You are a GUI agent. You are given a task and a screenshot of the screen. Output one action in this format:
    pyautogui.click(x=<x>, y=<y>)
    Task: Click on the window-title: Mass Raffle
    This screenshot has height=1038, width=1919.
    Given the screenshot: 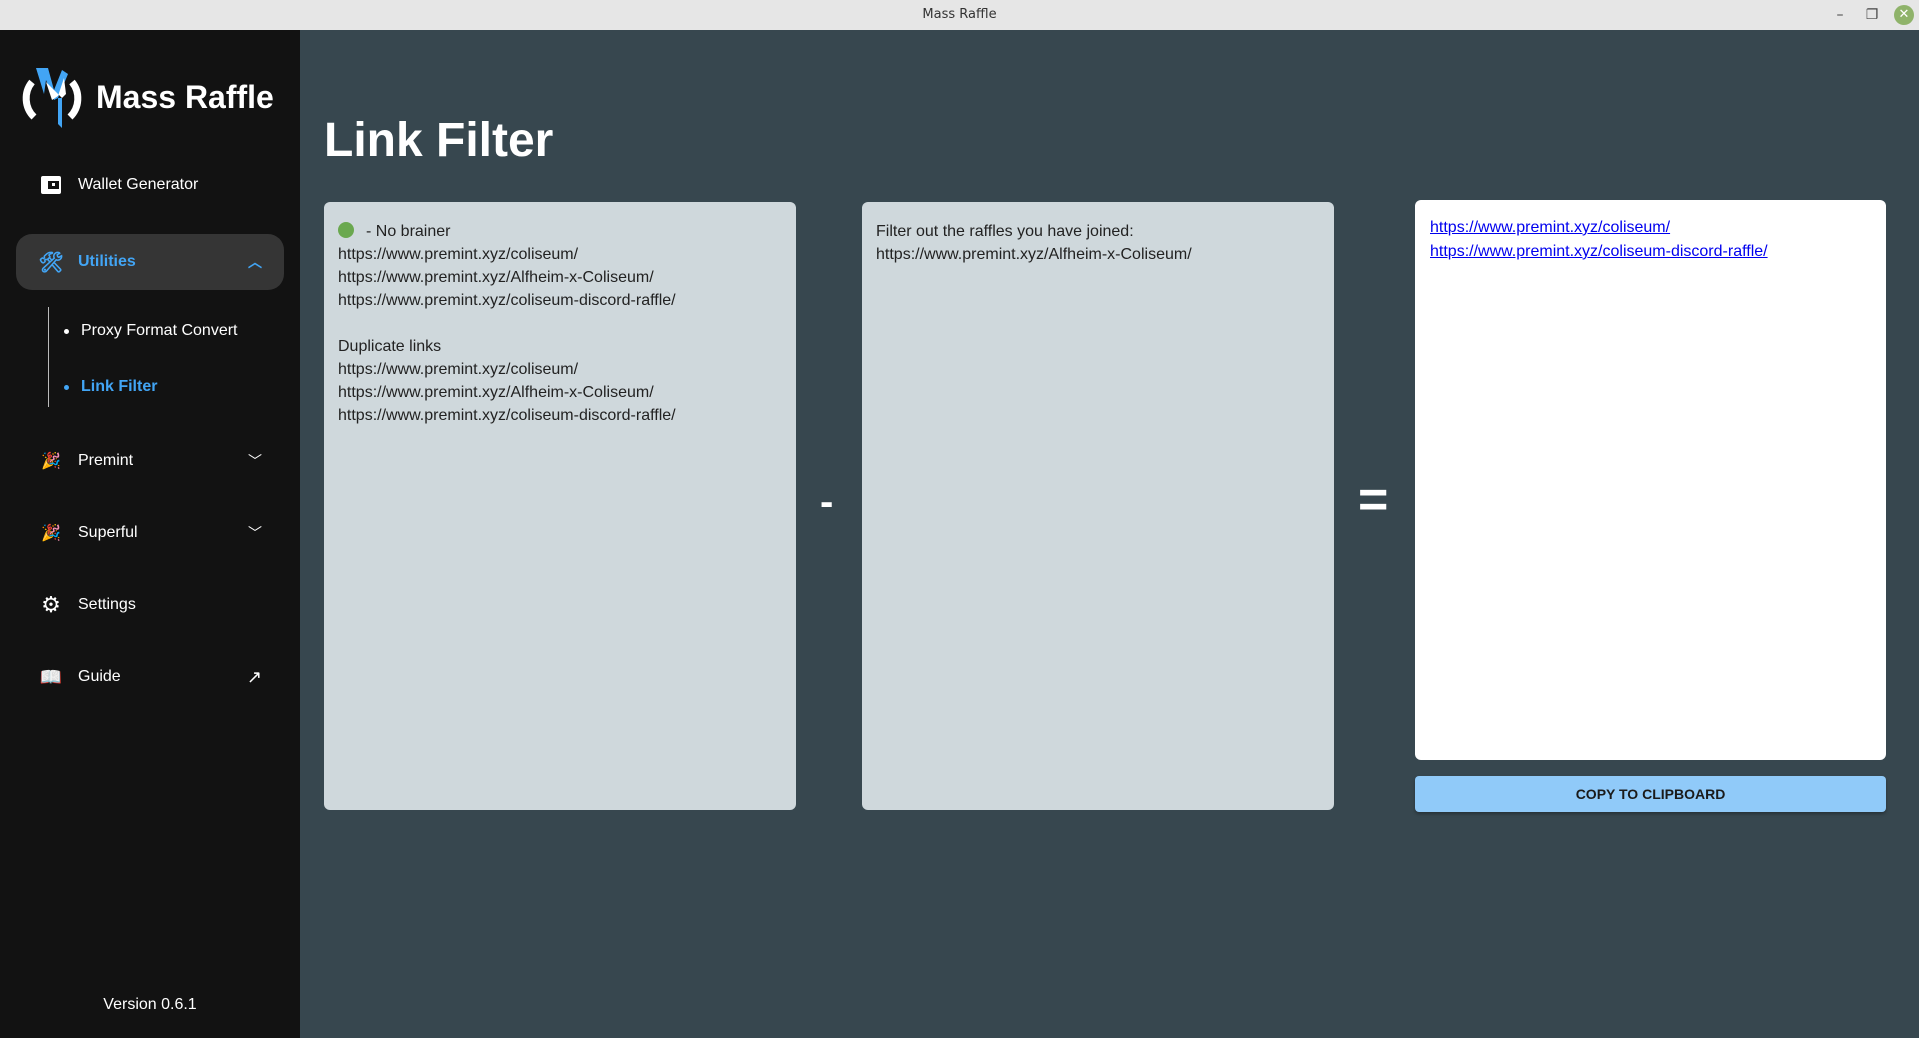 What is the action you would take?
    pyautogui.click(x=959, y=14)
    